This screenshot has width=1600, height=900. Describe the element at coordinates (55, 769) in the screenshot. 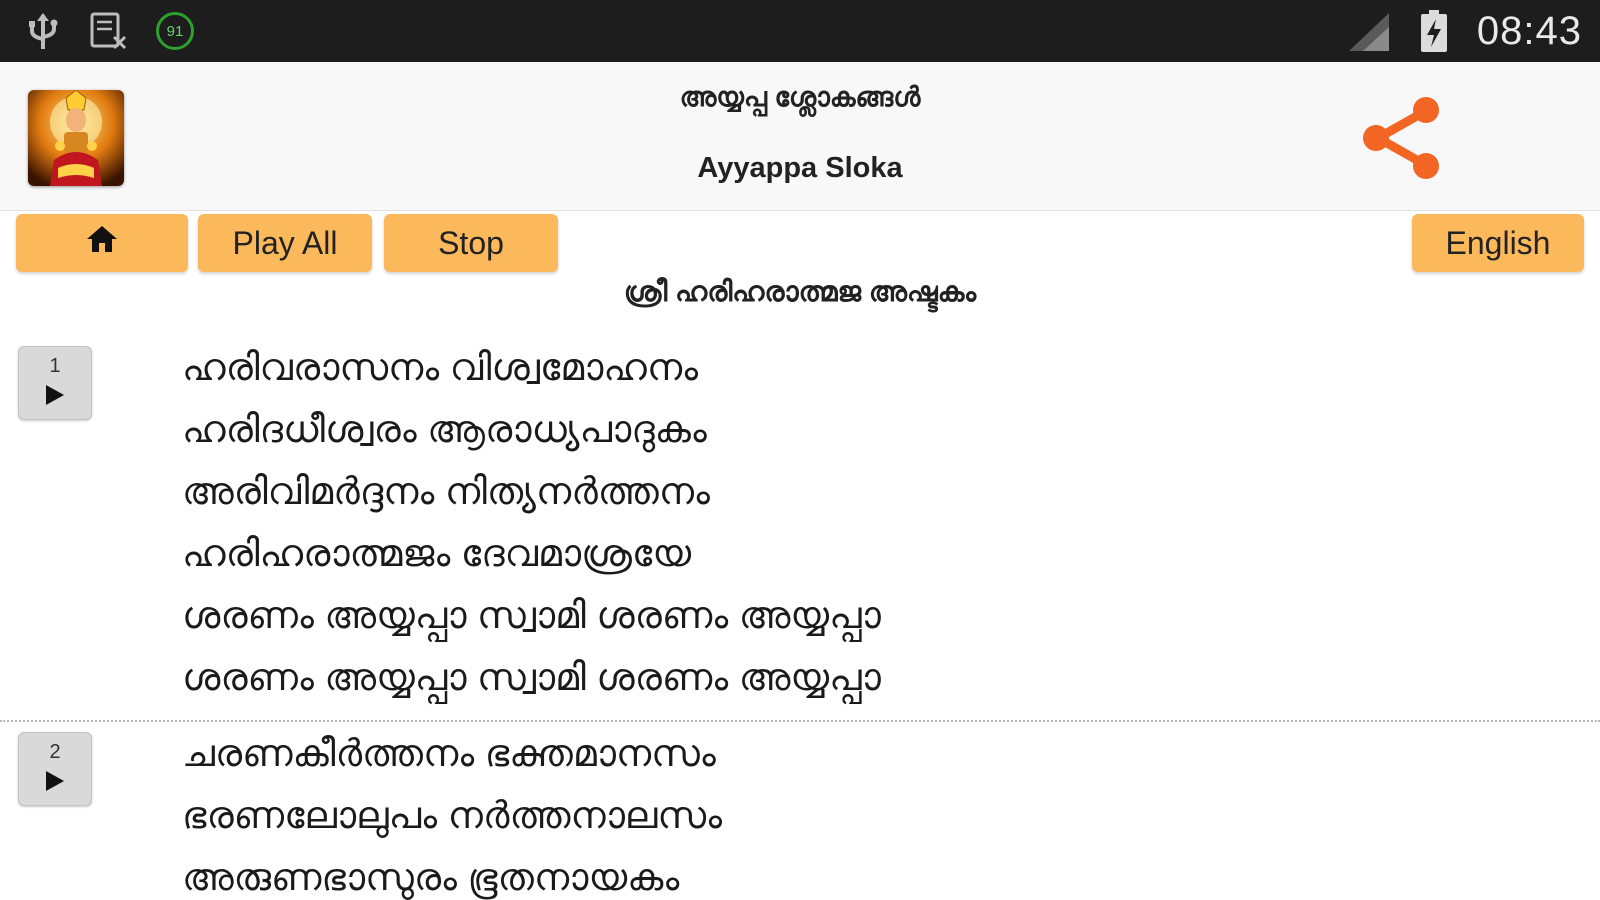

I see `verse-play-button-2: 2` at that location.